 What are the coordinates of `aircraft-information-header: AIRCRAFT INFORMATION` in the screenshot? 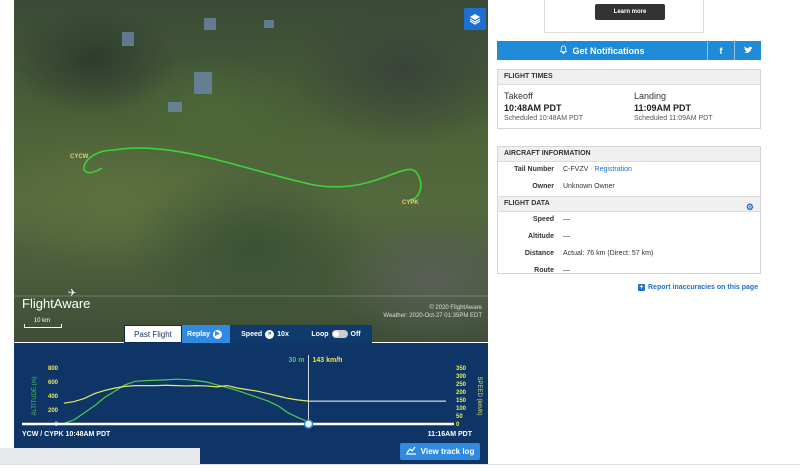 It's located at (629, 154).